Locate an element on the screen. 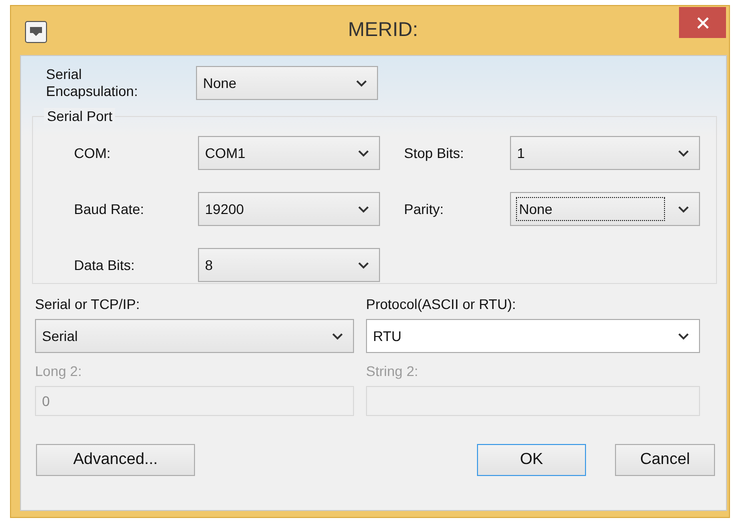  field-label: Parity: is located at coordinates (424, 209).